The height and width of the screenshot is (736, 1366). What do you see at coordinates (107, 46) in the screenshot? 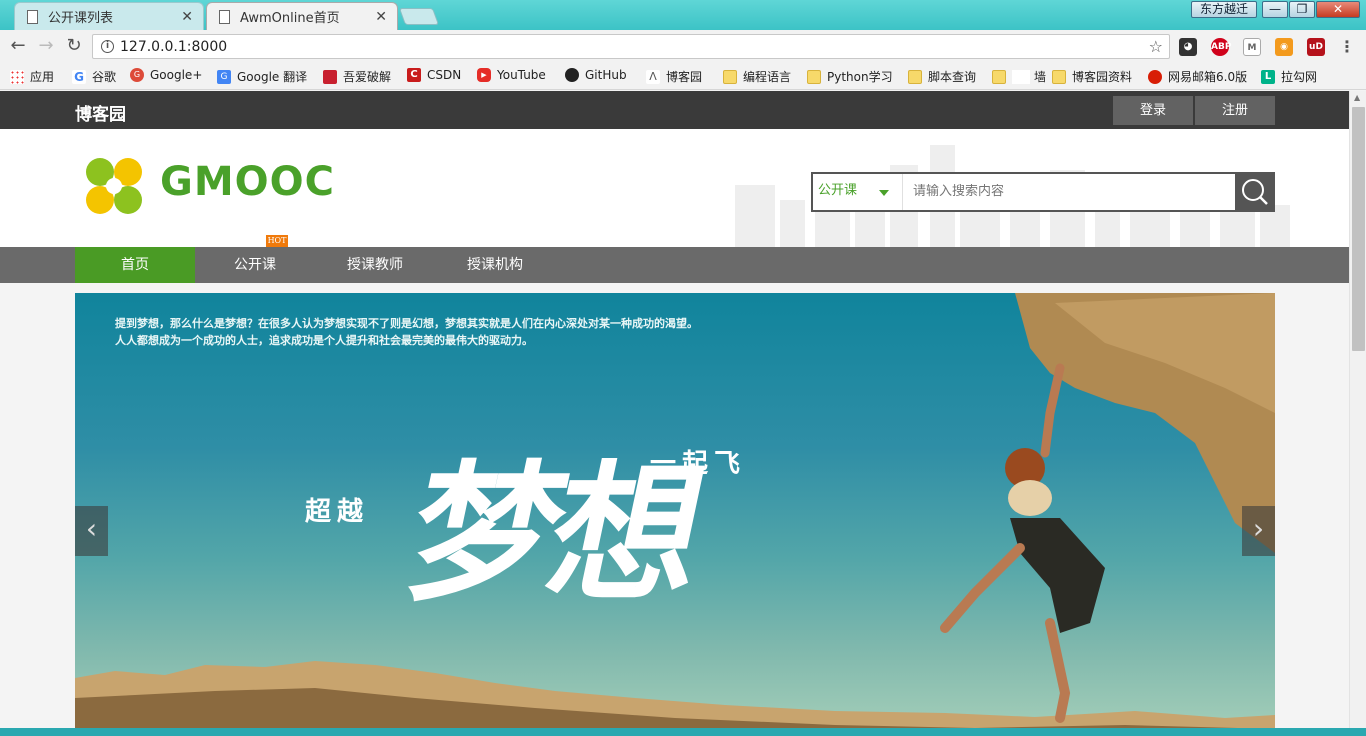
I see `info-icon: i` at bounding box center [107, 46].